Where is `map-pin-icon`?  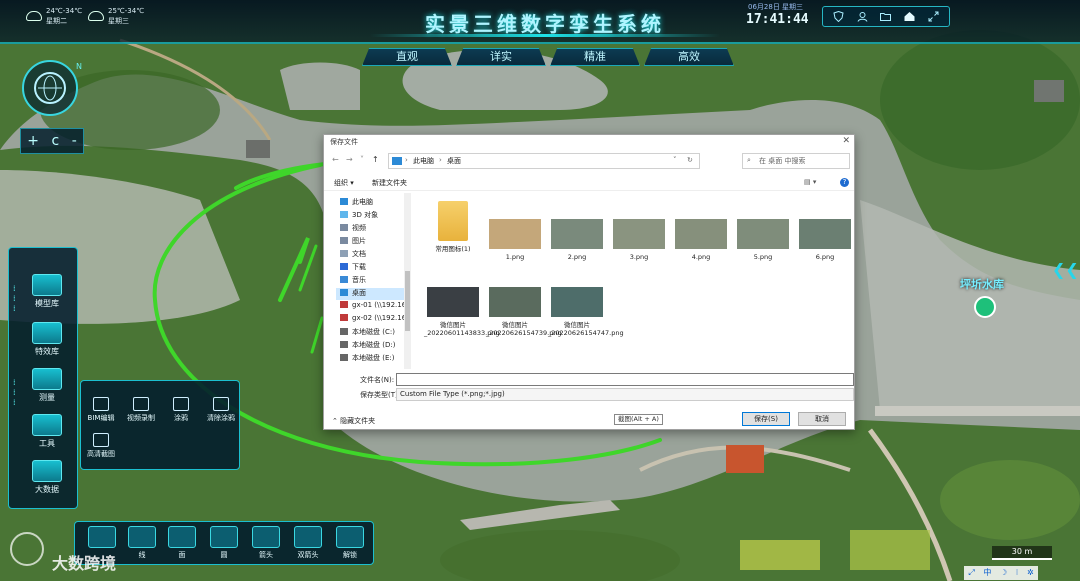 map-pin-icon is located at coordinates (985, 307).